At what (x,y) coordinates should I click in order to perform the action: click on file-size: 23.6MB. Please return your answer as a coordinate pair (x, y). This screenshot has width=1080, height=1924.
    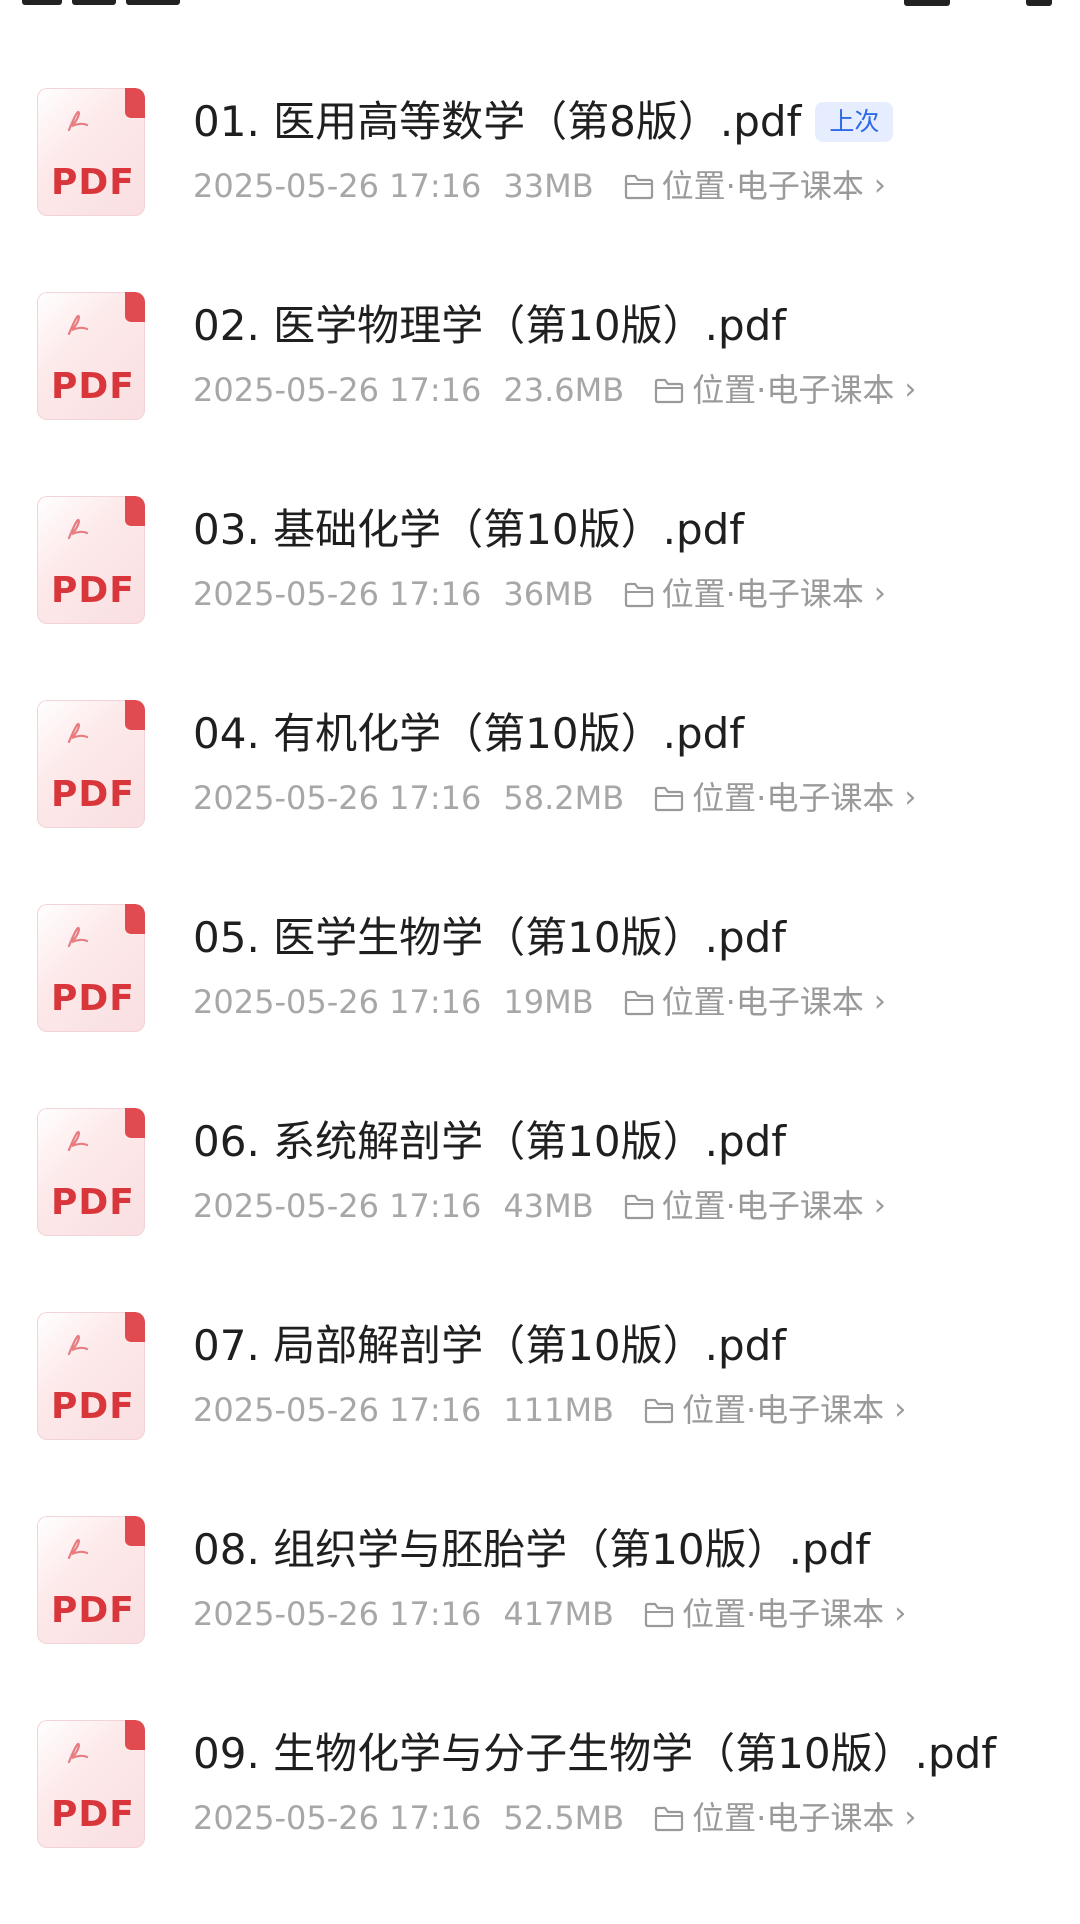
    Looking at the image, I should click on (564, 390).